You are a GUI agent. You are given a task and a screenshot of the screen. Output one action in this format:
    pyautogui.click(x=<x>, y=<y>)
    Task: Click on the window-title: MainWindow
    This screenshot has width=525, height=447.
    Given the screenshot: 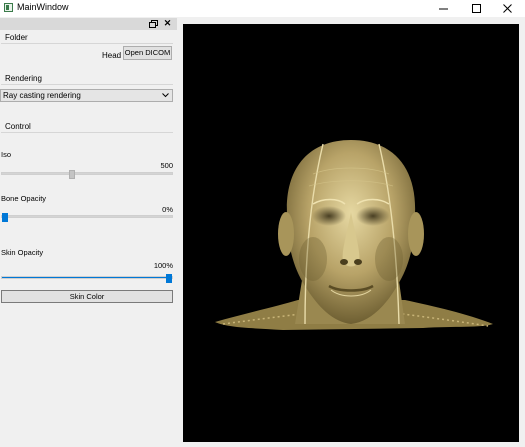 What is the action you would take?
    pyautogui.click(x=43, y=7)
    